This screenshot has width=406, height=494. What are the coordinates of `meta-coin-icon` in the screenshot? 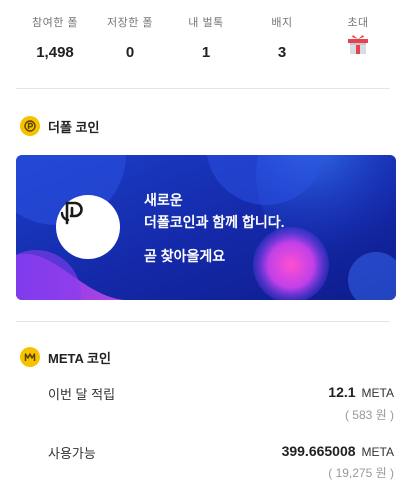 It's located at (30, 357).